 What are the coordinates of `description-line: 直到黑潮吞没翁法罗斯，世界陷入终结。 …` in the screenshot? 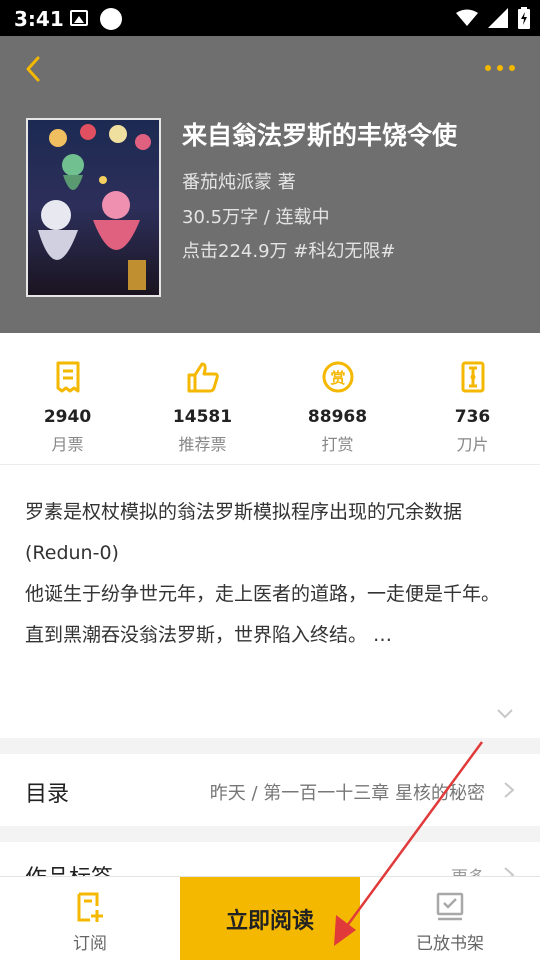 It's located at (209, 635).